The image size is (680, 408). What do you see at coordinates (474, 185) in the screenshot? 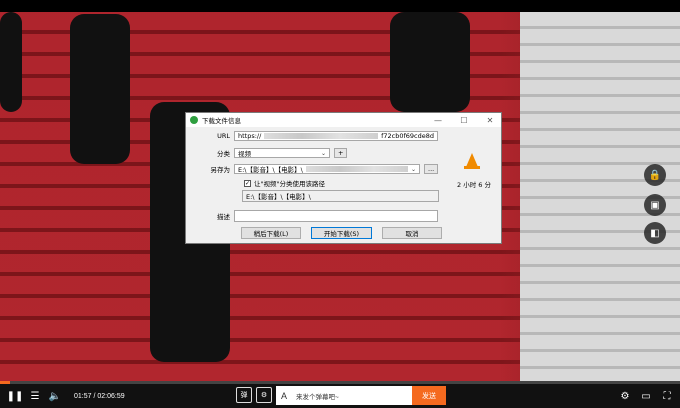
I see `eta-text: 2 小时 6 分` at bounding box center [474, 185].